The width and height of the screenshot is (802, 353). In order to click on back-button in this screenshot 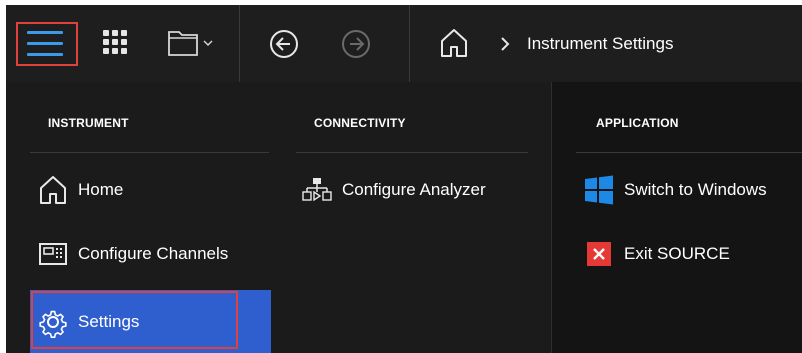, I will do `click(284, 44)`.